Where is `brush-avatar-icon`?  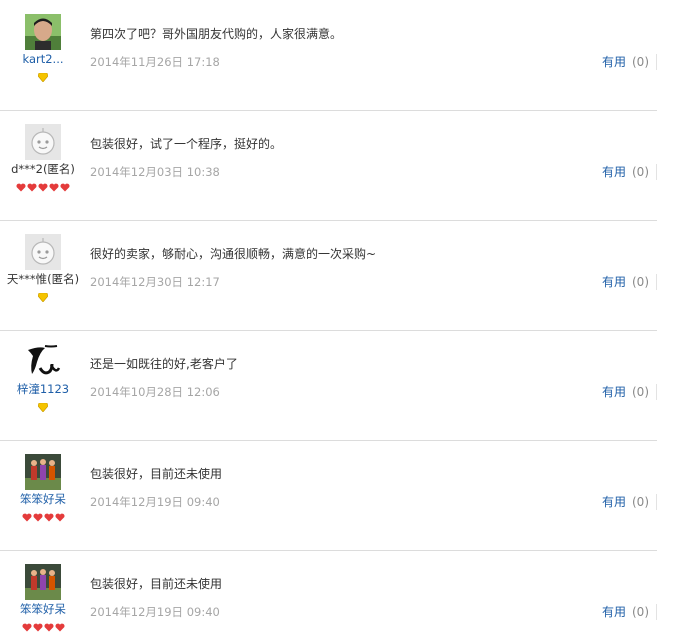
brush-avatar-icon is located at coordinates (43, 362).